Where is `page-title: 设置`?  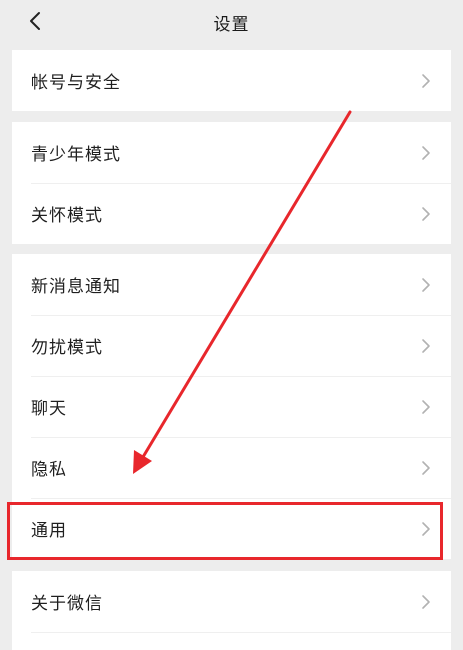
page-title: 设置 is located at coordinates (231, 24).